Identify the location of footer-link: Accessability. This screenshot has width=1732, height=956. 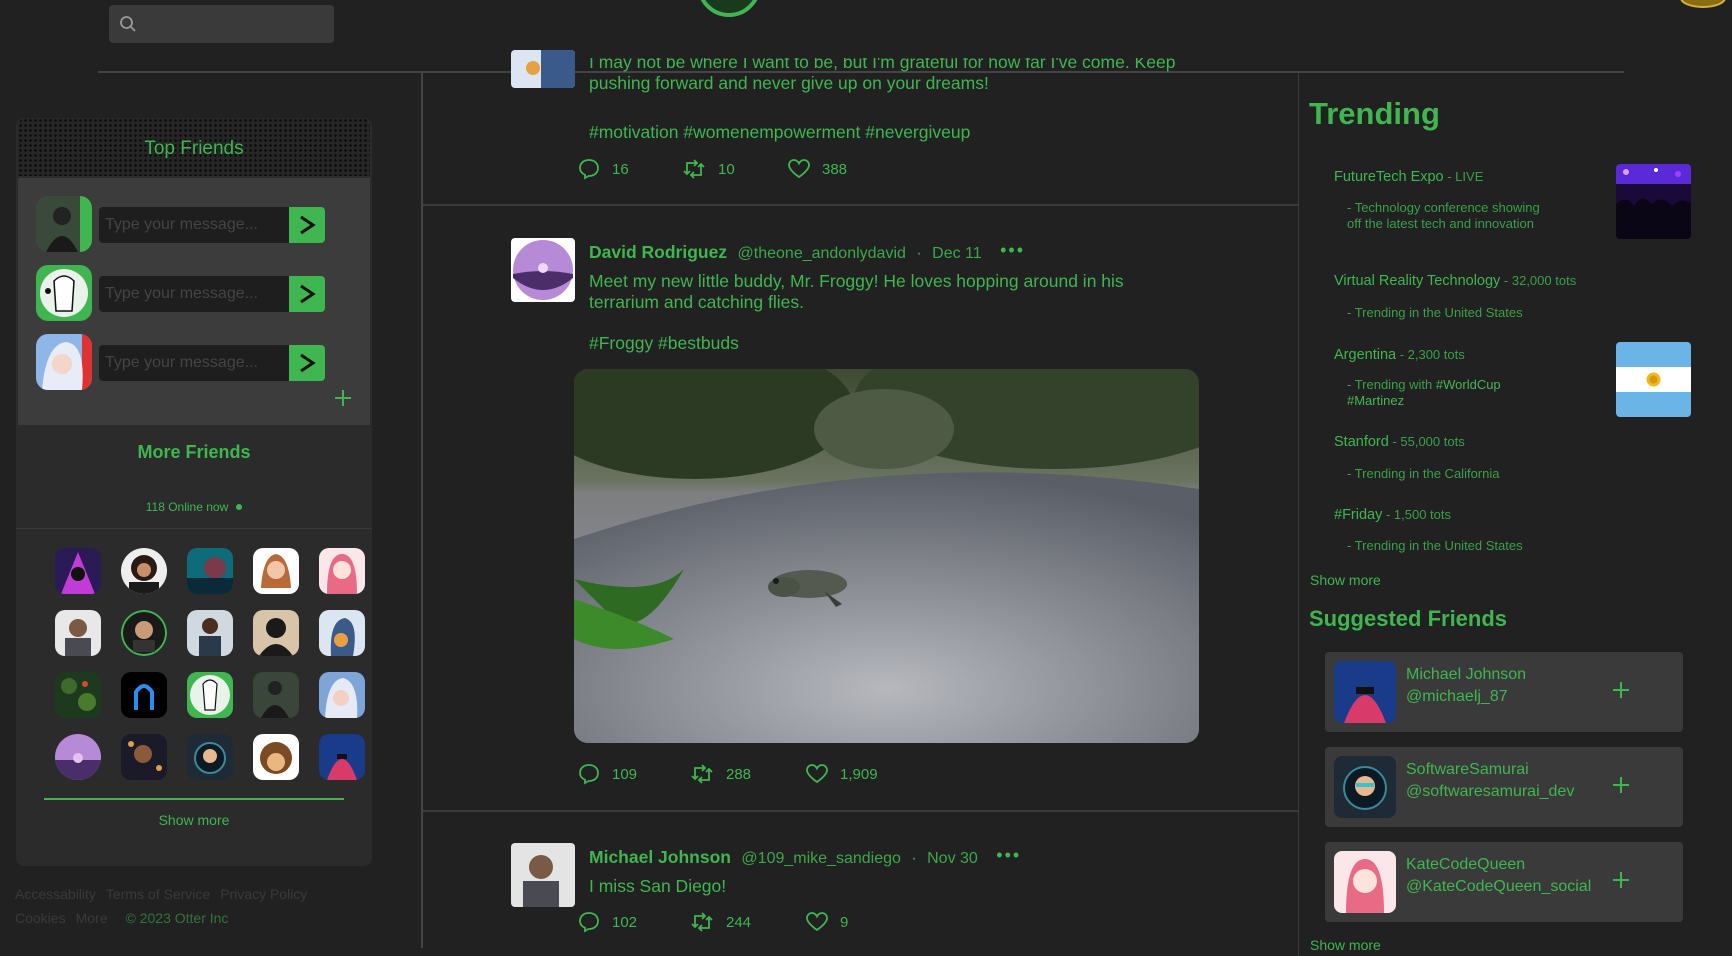
(55, 894).